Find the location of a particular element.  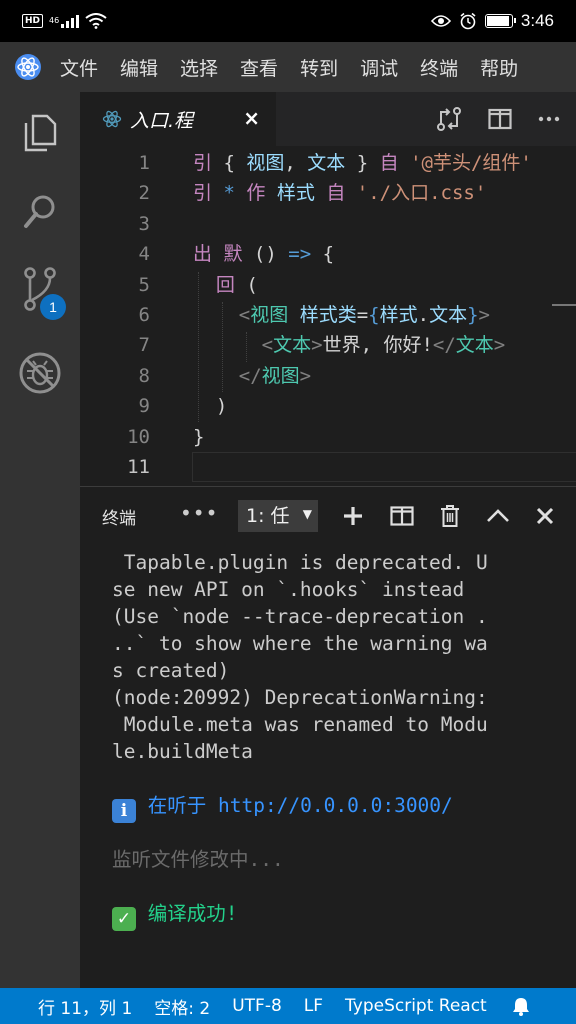

close-panel-icon is located at coordinates (545, 516).